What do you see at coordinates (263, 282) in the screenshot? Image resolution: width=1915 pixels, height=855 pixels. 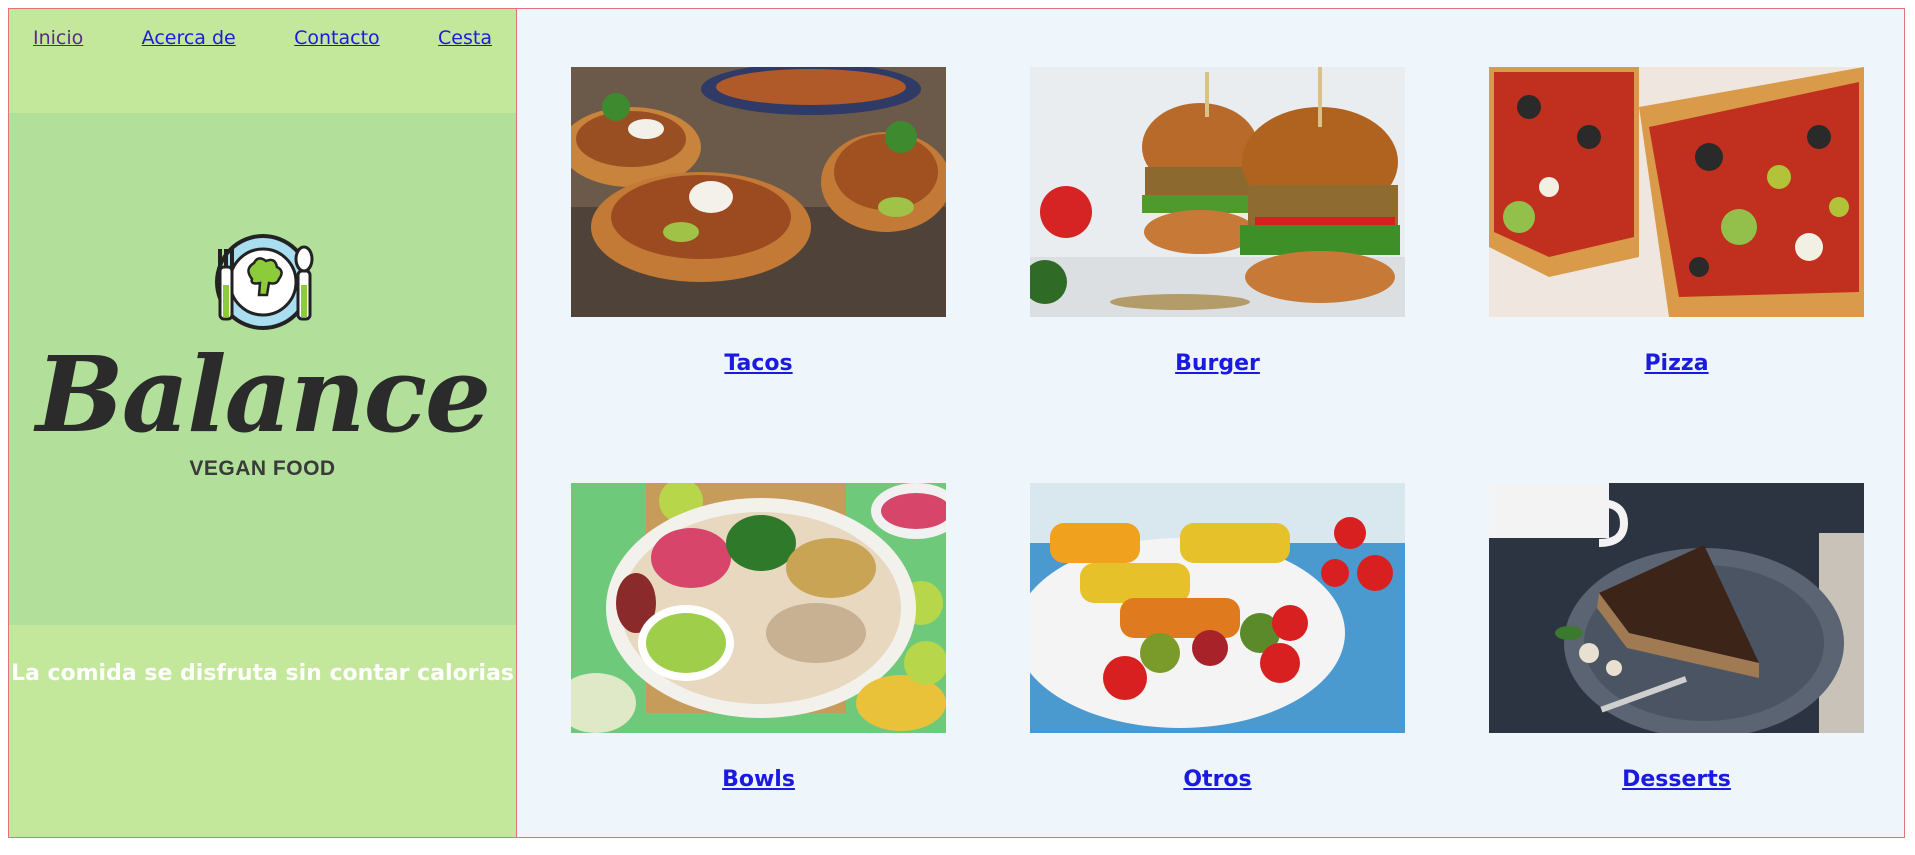 I see `plate-fork-spoon-broccoli-icon` at bounding box center [263, 282].